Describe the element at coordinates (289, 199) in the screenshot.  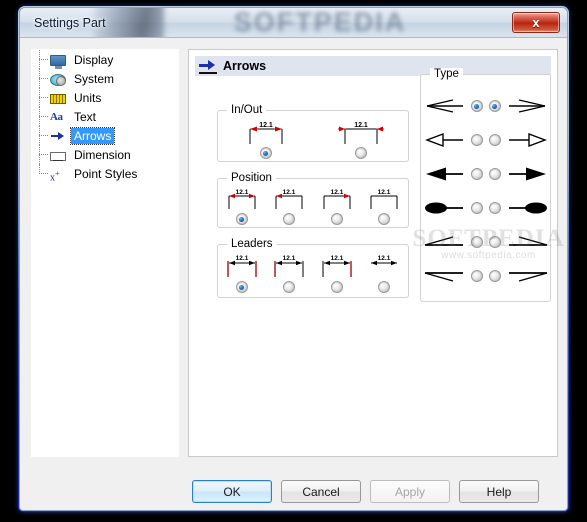
I see `preview-position-left: 12.1` at that location.